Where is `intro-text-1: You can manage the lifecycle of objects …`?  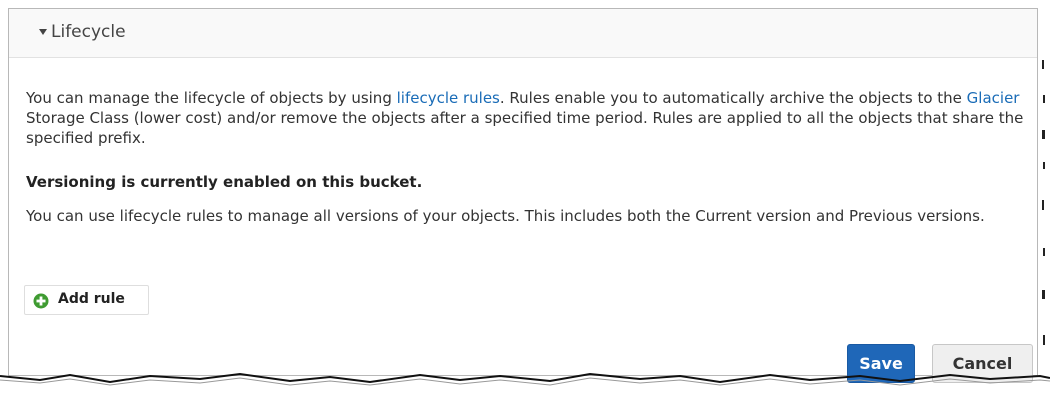 intro-text-1: You can manage the lifecycle of objects … is located at coordinates (211, 98).